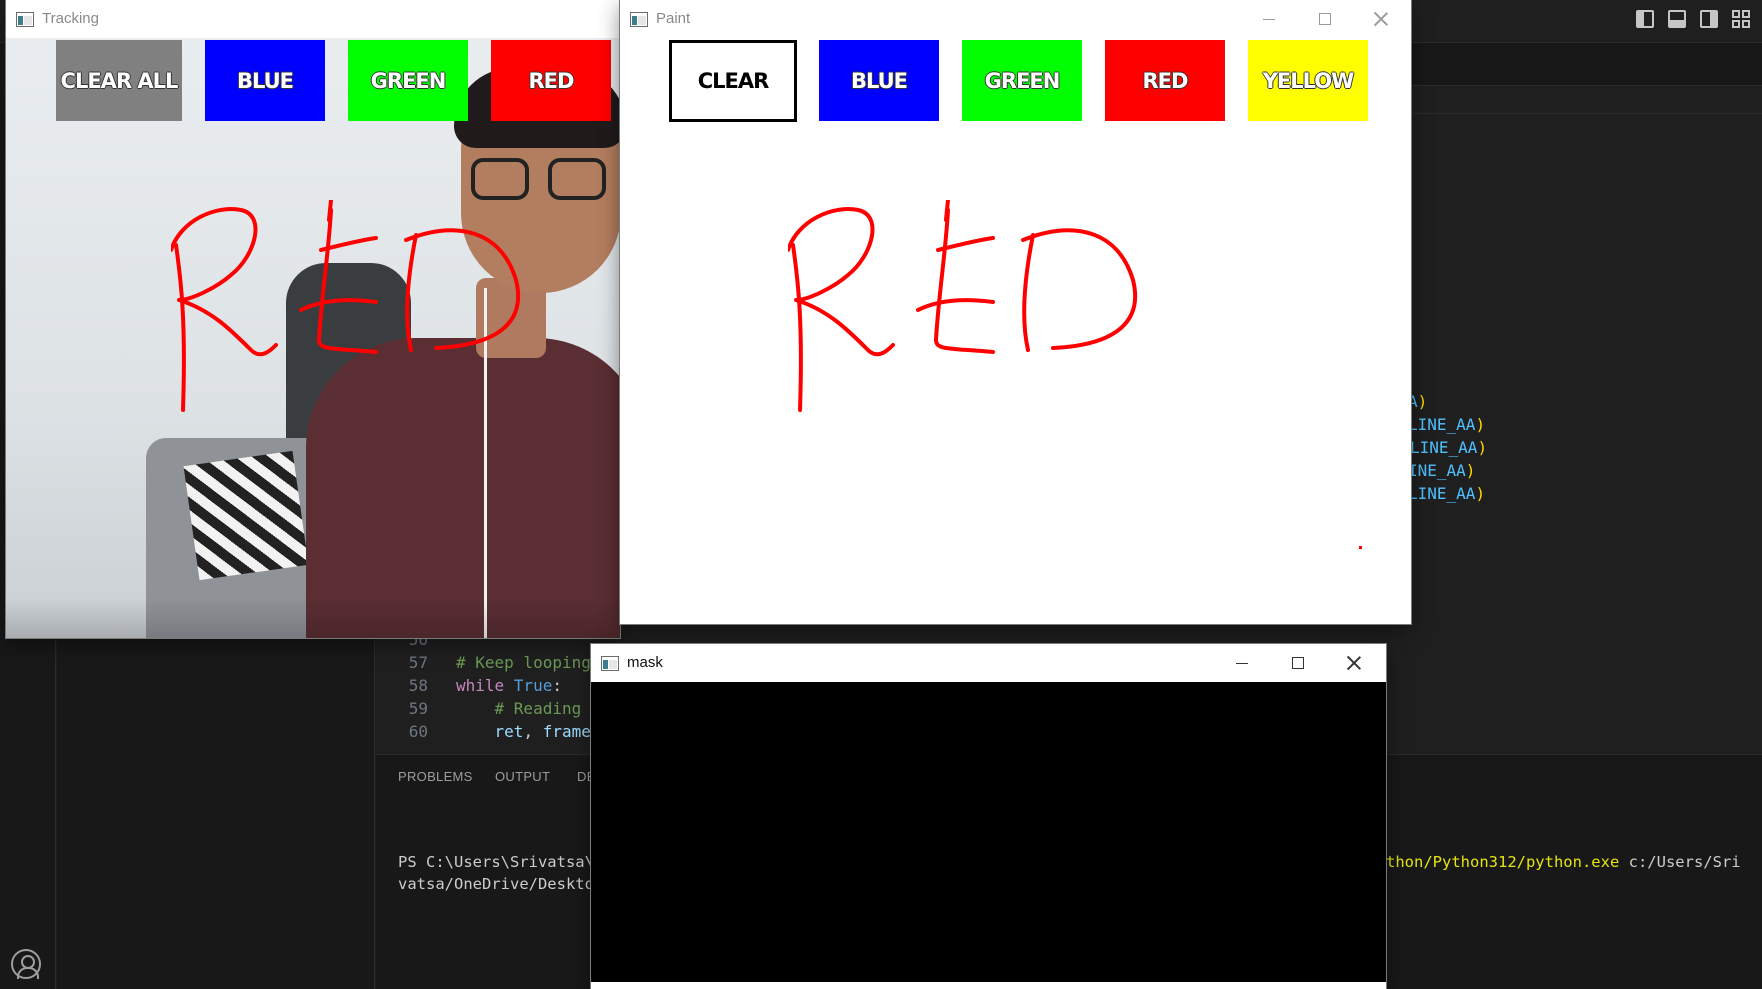  Describe the element at coordinates (733, 81) in the screenshot. I see `clear-button: CLEAR` at that location.